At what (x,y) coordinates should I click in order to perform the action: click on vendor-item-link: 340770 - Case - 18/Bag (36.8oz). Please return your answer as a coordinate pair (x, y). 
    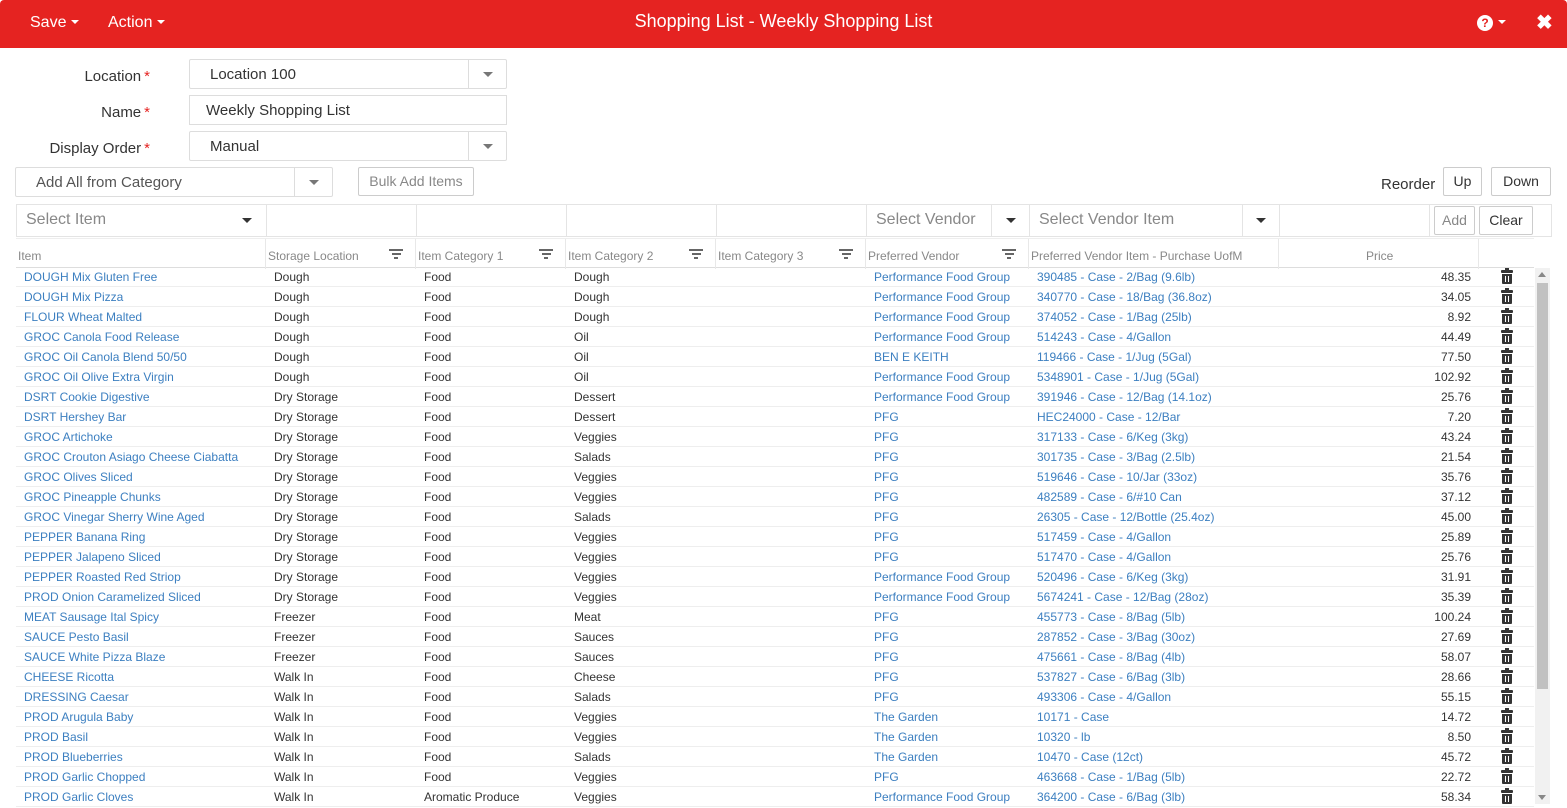
    Looking at the image, I should click on (1124, 297).